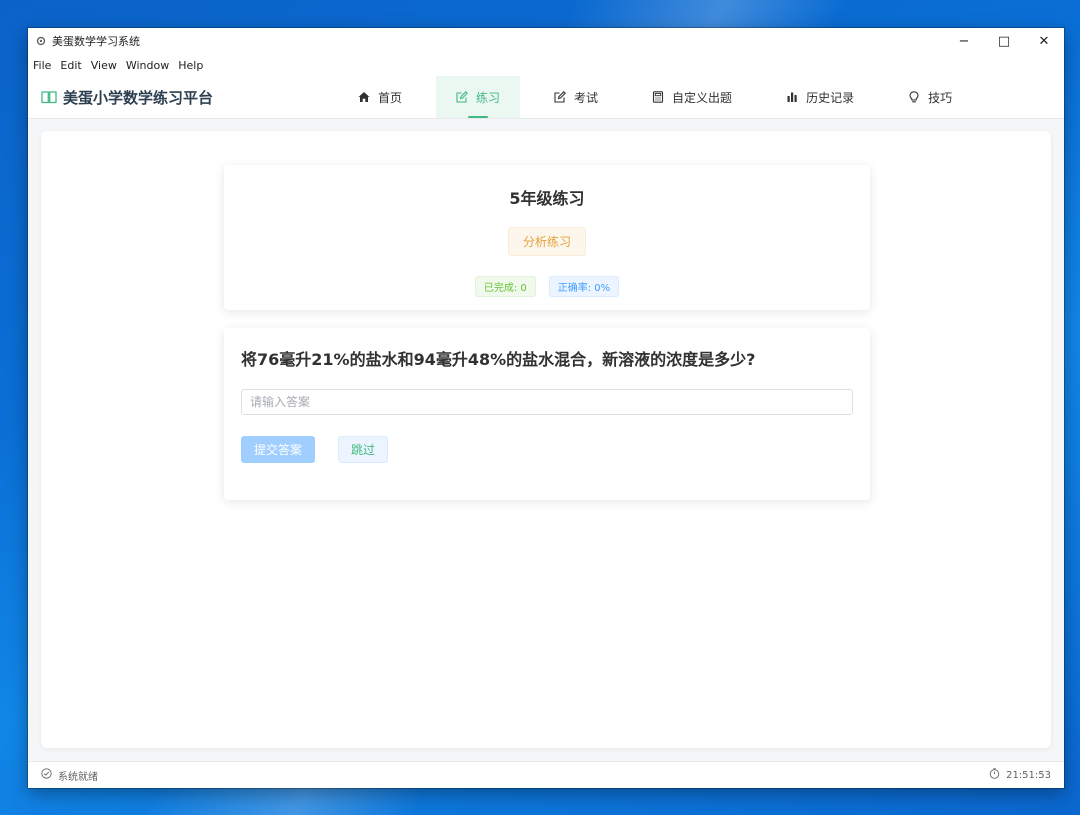  I want to click on tab-tips-label: 技巧, so click(940, 97).